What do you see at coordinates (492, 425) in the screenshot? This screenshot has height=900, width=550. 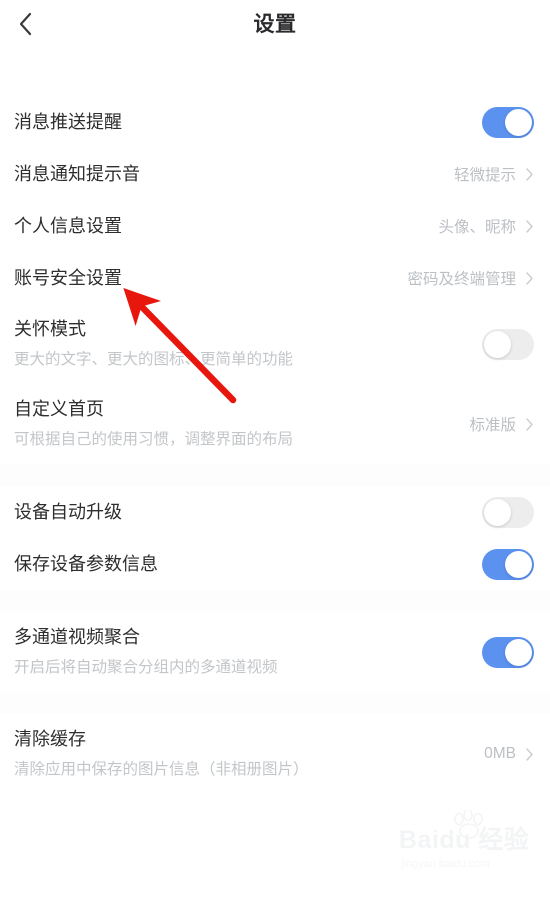 I see `row-value: 标准版` at bounding box center [492, 425].